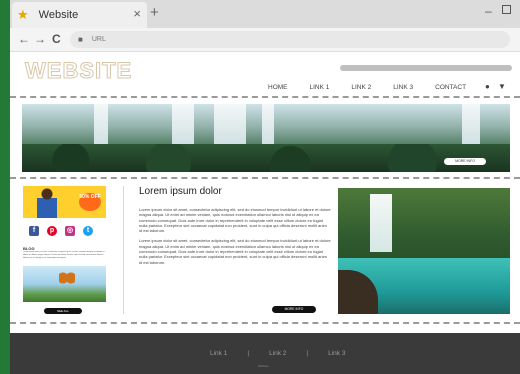 The image size is (520, 374). I want to click on tab-website: ★ Website ×, so click(79, 15).